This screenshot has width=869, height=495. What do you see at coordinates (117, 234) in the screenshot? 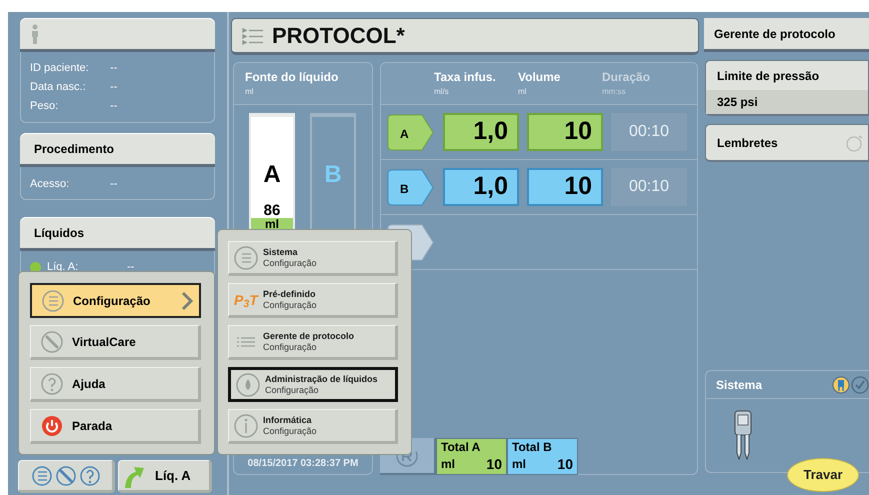
I see `fluids-header: Líquidos` at bounding box center [117, 234].